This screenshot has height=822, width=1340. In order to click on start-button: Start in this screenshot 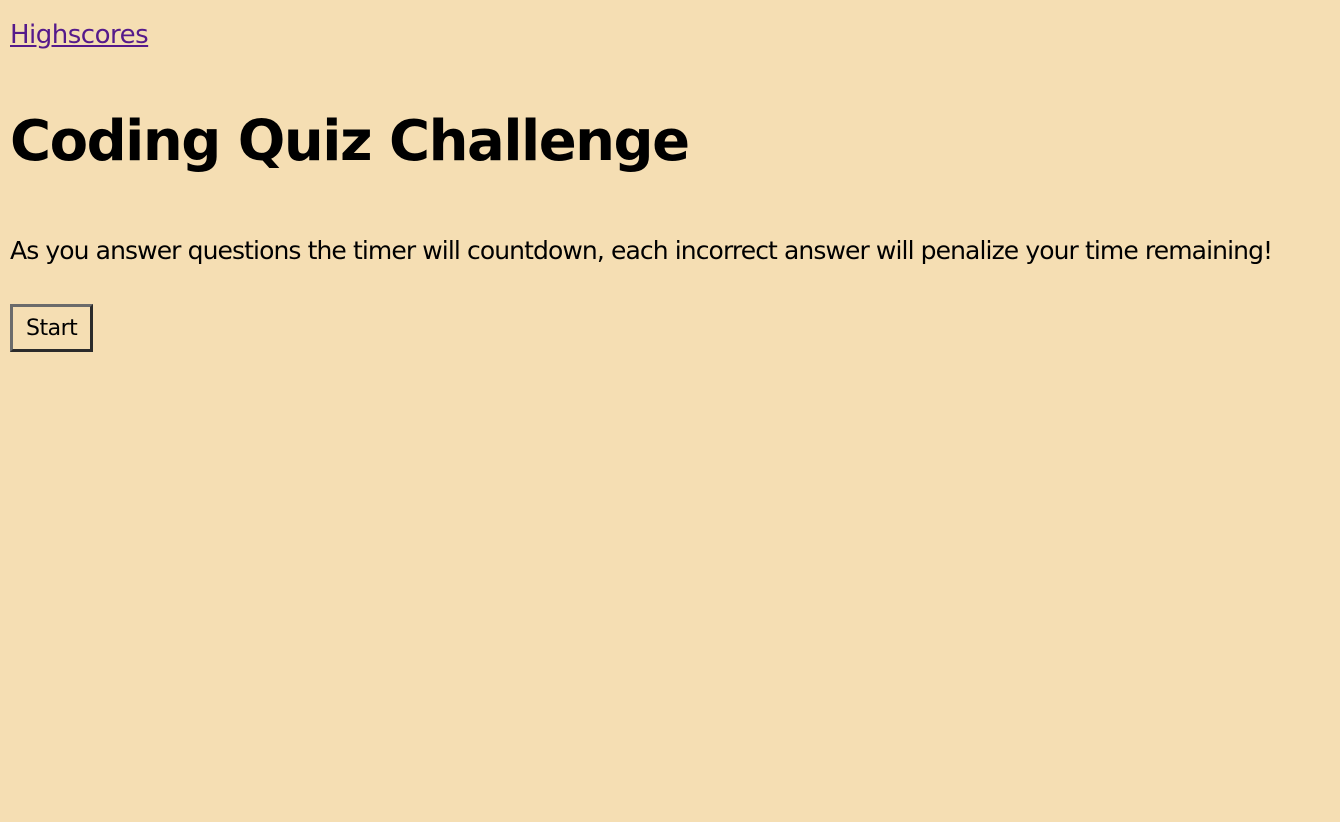, I will do `click(52, 328)`.